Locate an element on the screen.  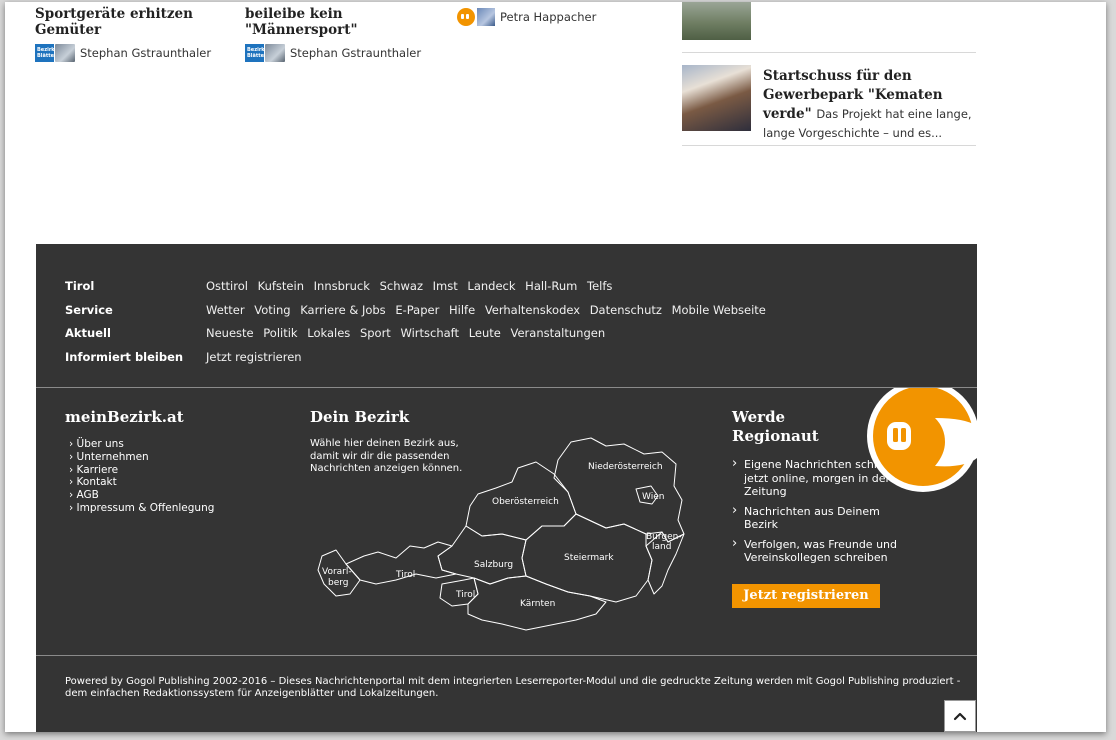
nav-link-politik: Politik is located at coordinates (280, 333).